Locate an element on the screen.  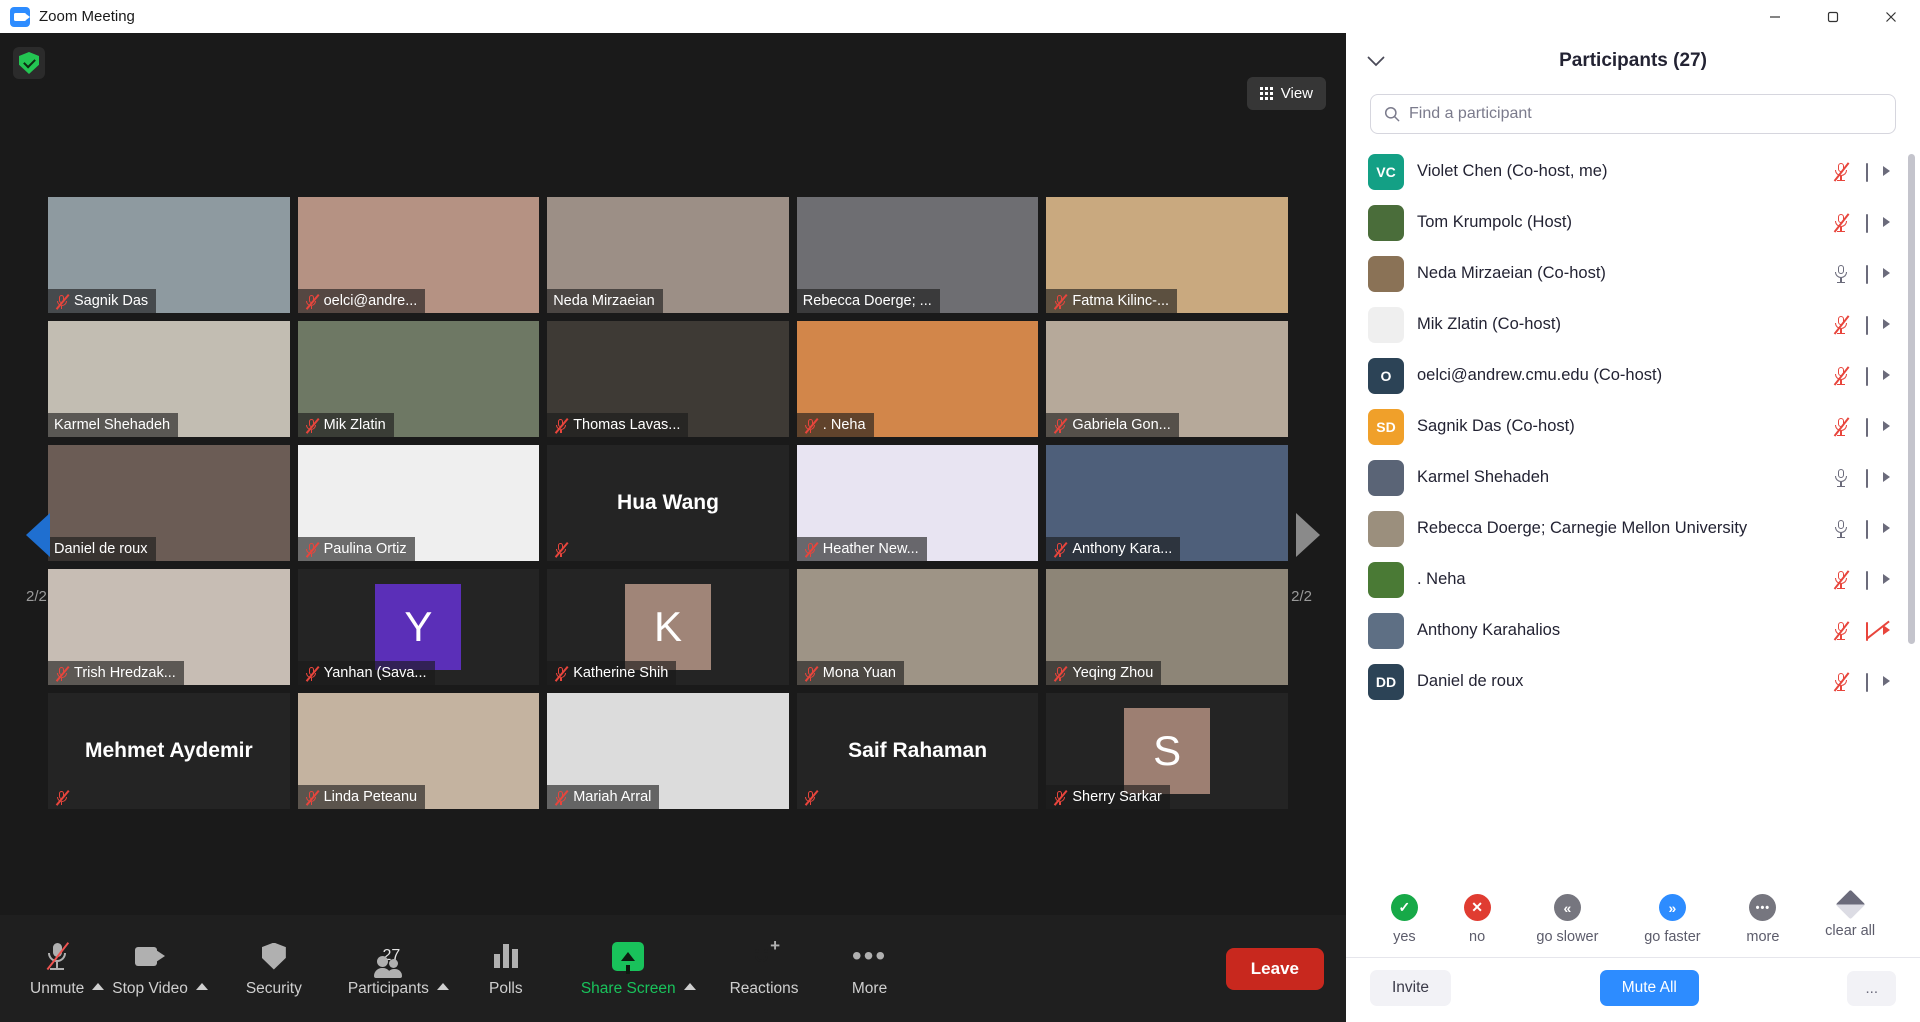
participant-row: VC Violet Chen (Co-host, me) is located at coordinates (1630, 171).